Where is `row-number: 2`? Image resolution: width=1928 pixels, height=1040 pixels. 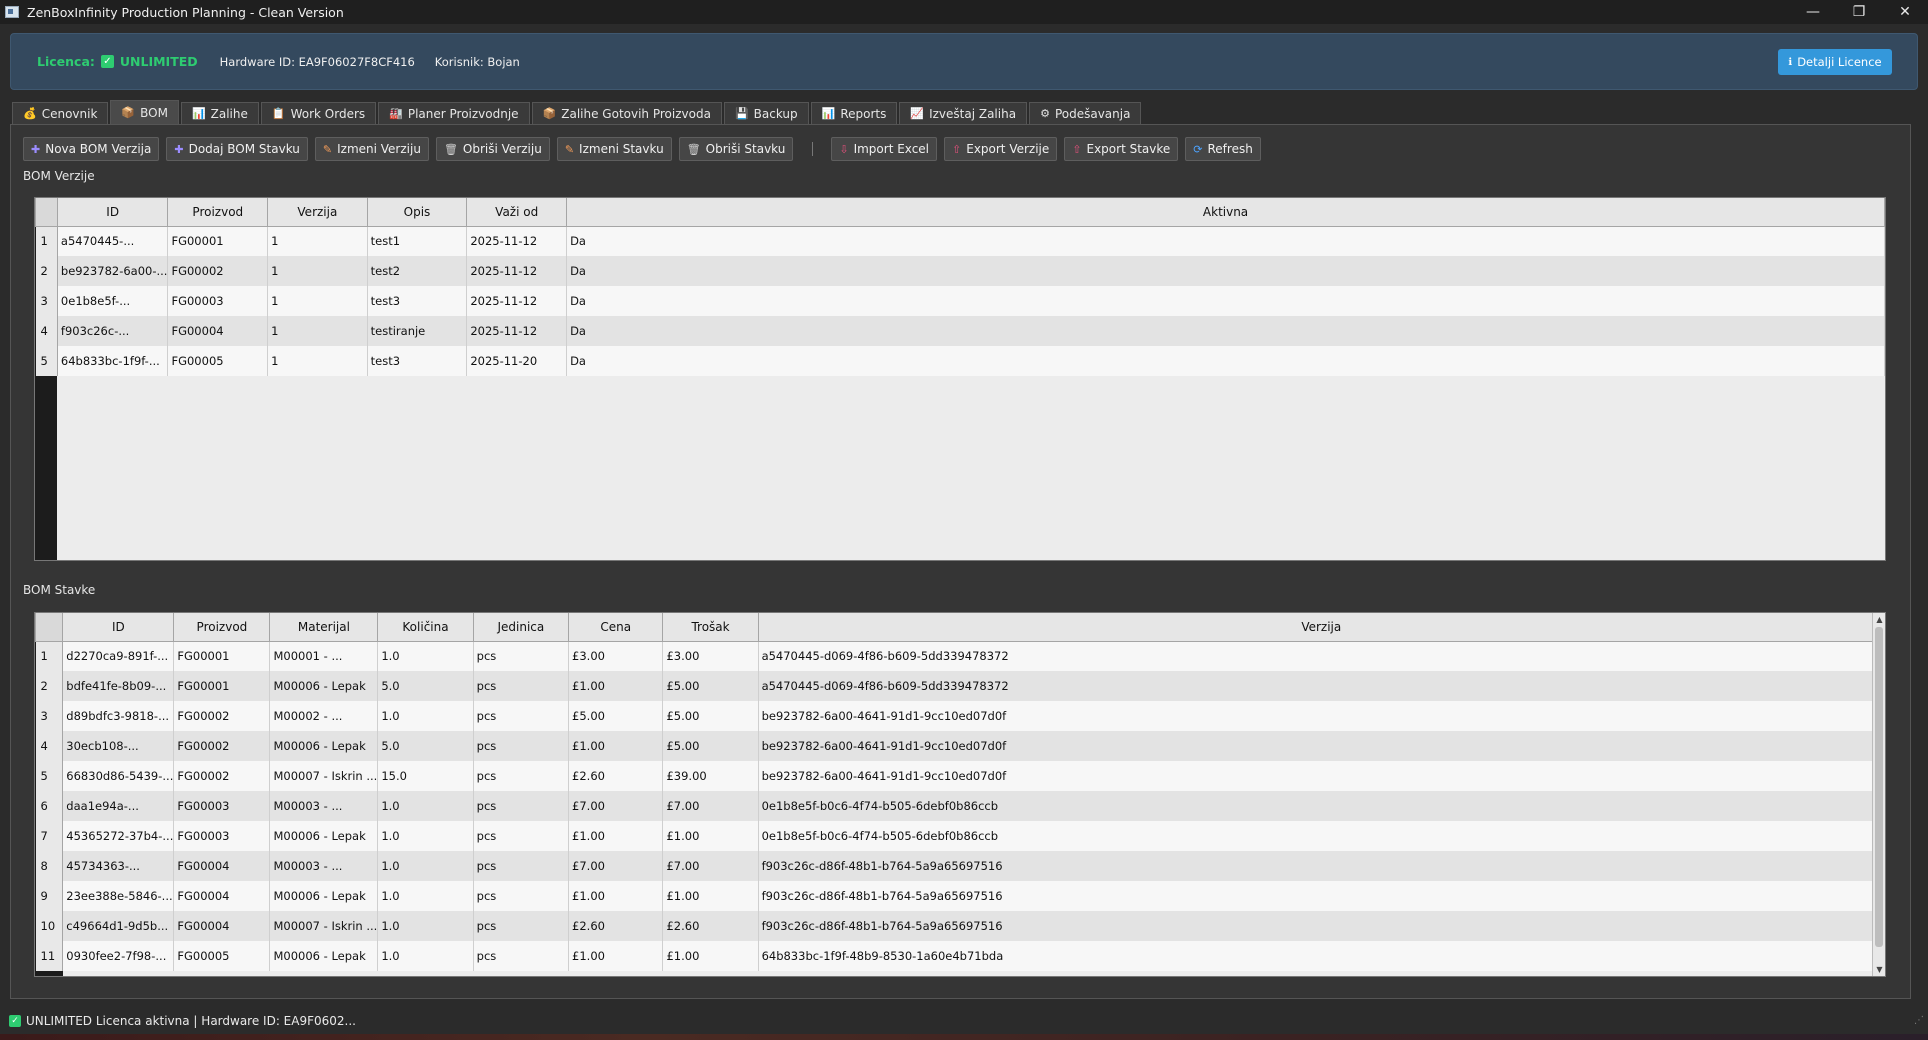 row-number: 2 is located at coordinates (49, 686).